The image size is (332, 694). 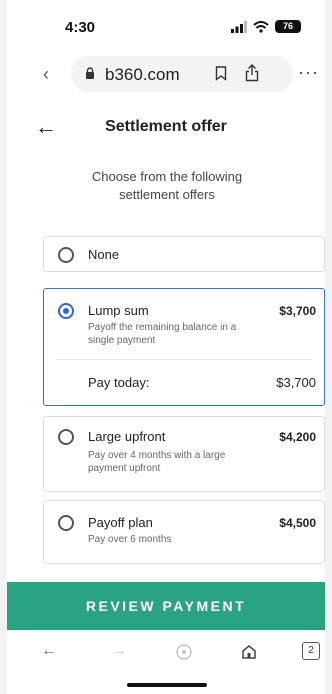 I want to click on nav-back-icon: ←, so click(x=49, y=651).